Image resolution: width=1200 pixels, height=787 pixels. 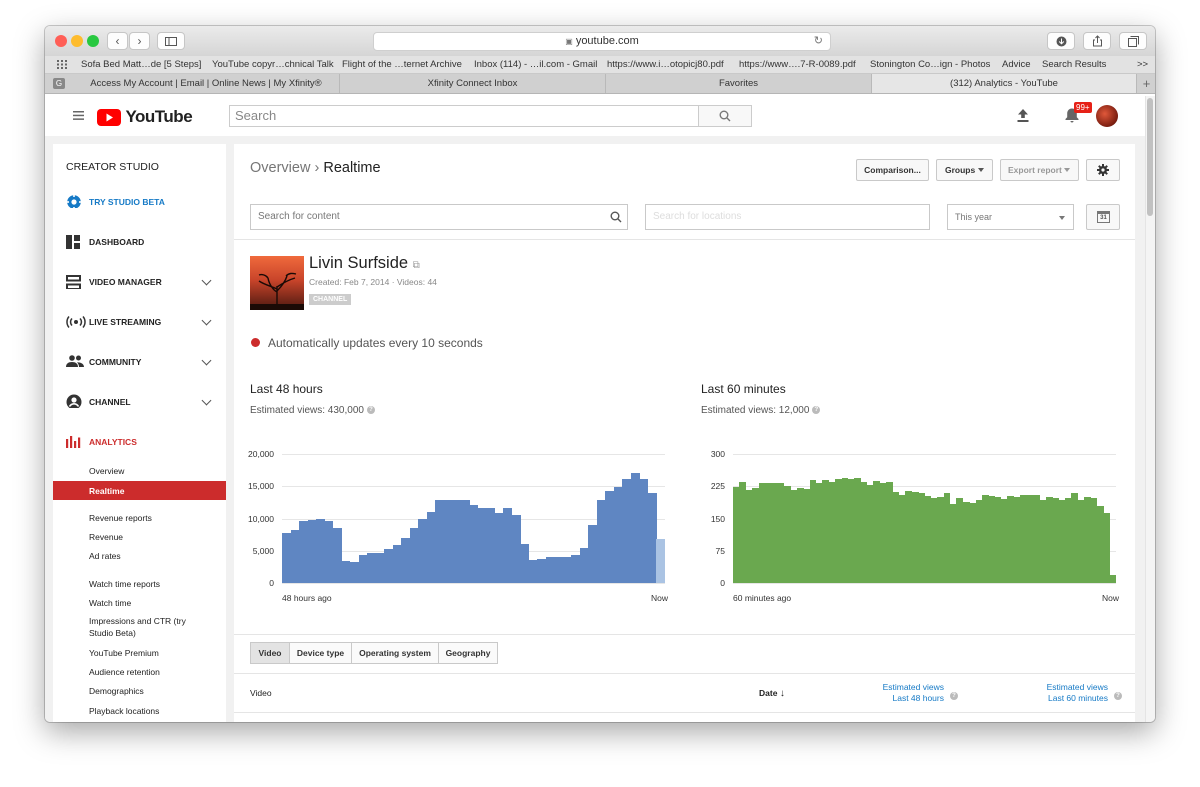 What do you see at coordinates (739, 83) in the screenshot?
I see `browser-tab: Favorites` at bounding box center [739, 83].